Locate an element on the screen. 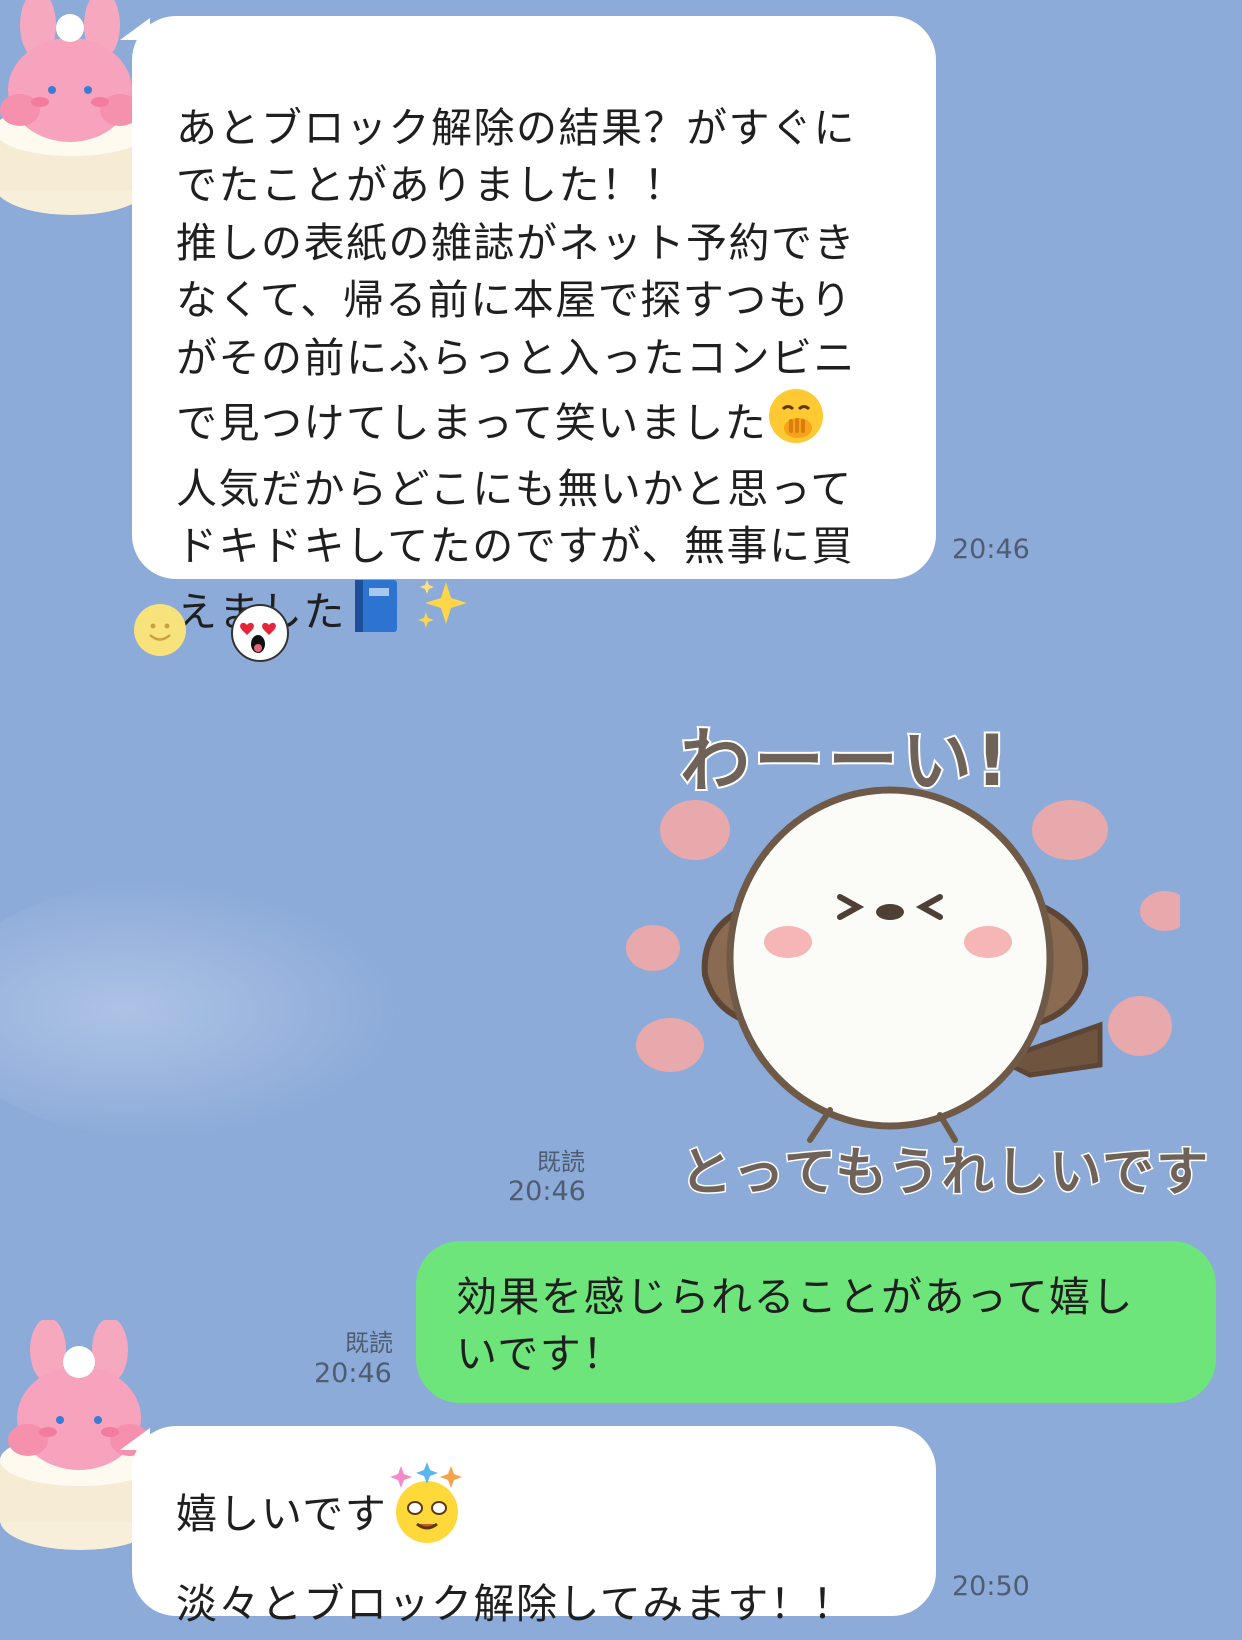 The image size is (1242, 1640). message-line: 人気だからどこにも無いかと思って is located at coordinates (514, 488).